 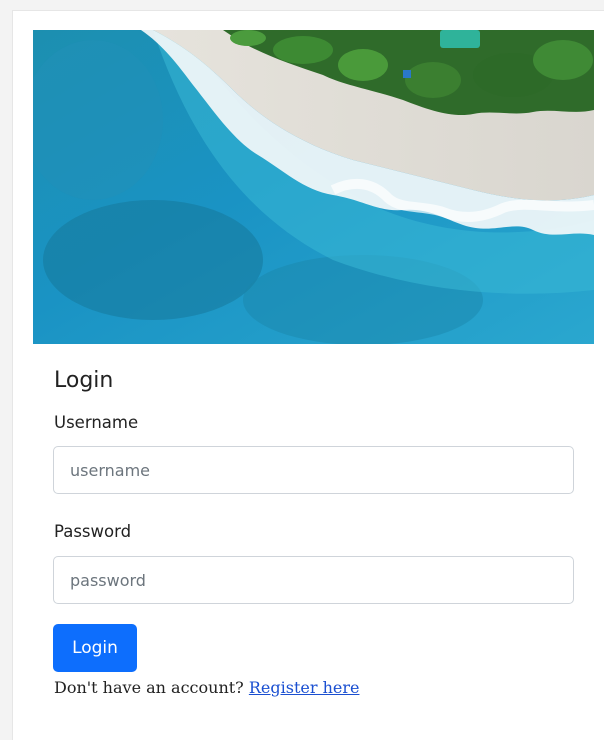 What do you see at coordinates (95, 648) in the screenshot?
I see `login-button: Login` at bounding box center [95, 648].